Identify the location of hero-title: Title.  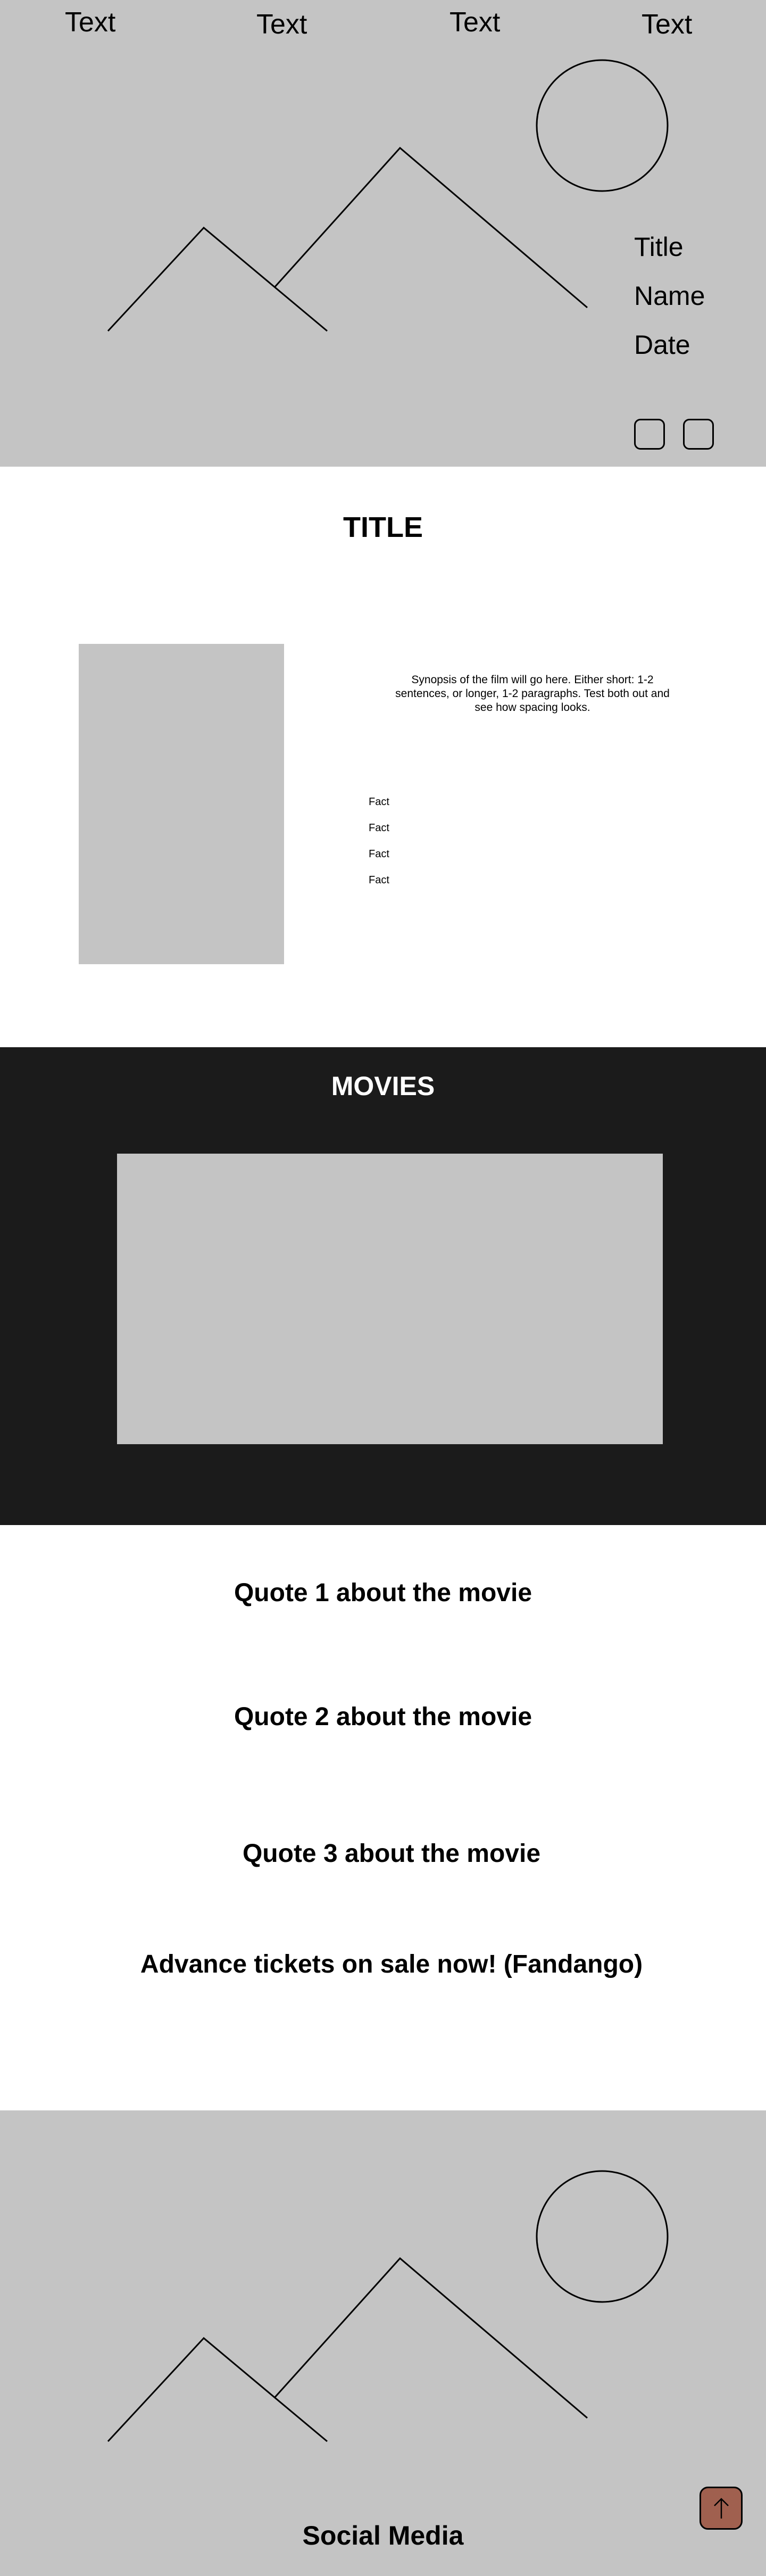
(659, 247).